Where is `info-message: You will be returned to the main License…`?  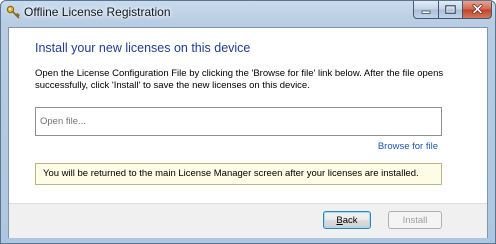 info-message: You will be returned to the main License… is located at coordinates (238, 174).